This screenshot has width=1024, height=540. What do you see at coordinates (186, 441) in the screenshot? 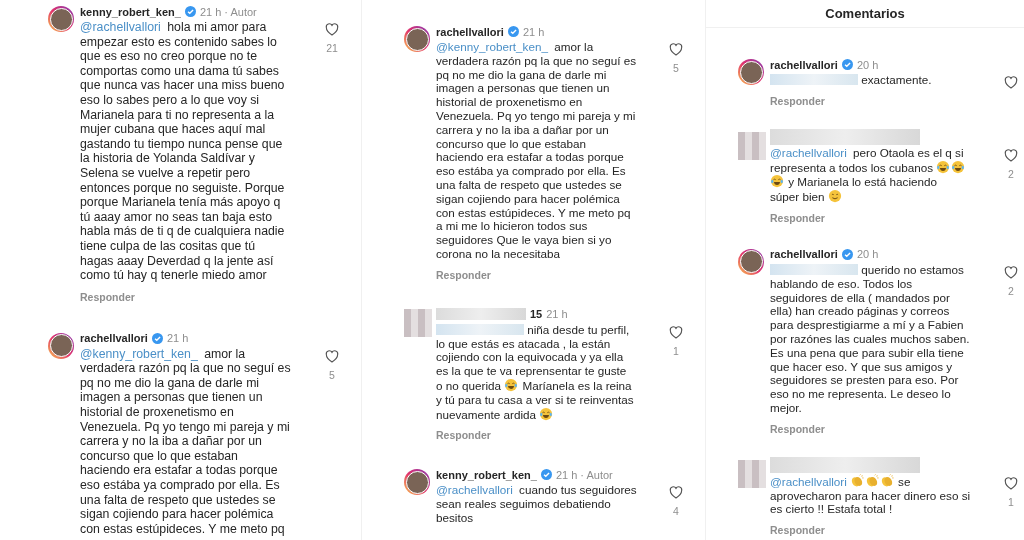
I see `comment-text: @kenny_robert_ken_ amor la verdadera razón pq la que no seguí es pq no me dio la gana de darle mi imagen a personas que tienen un historial de proxenetismo en Venezuela. Pq yo tengo mi pareja y mi carrera y no la iba a dañar por un concurso que lo que estaban haciendo era estafar a todas porque eso estába ya comprado por ella. Es una falta de respeto que ustedes se sigan cojiendo para hacer polémica con estas estúpideces. Y me meto pq` at bounding box center [186, 441].